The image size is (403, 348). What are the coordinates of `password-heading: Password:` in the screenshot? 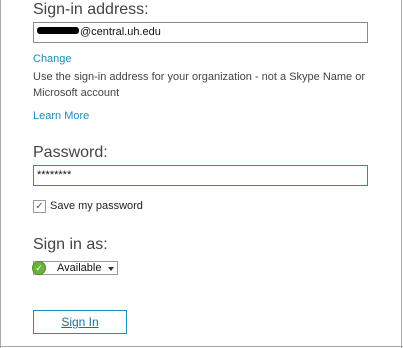 It's located at (70, 152).